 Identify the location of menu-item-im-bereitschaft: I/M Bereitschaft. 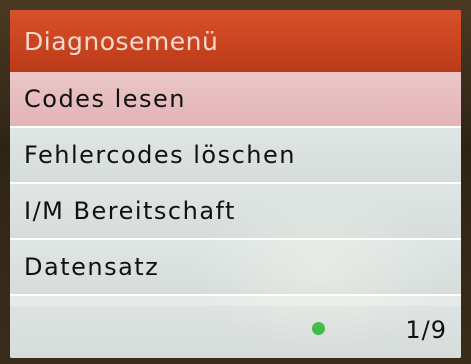
(235, 212).